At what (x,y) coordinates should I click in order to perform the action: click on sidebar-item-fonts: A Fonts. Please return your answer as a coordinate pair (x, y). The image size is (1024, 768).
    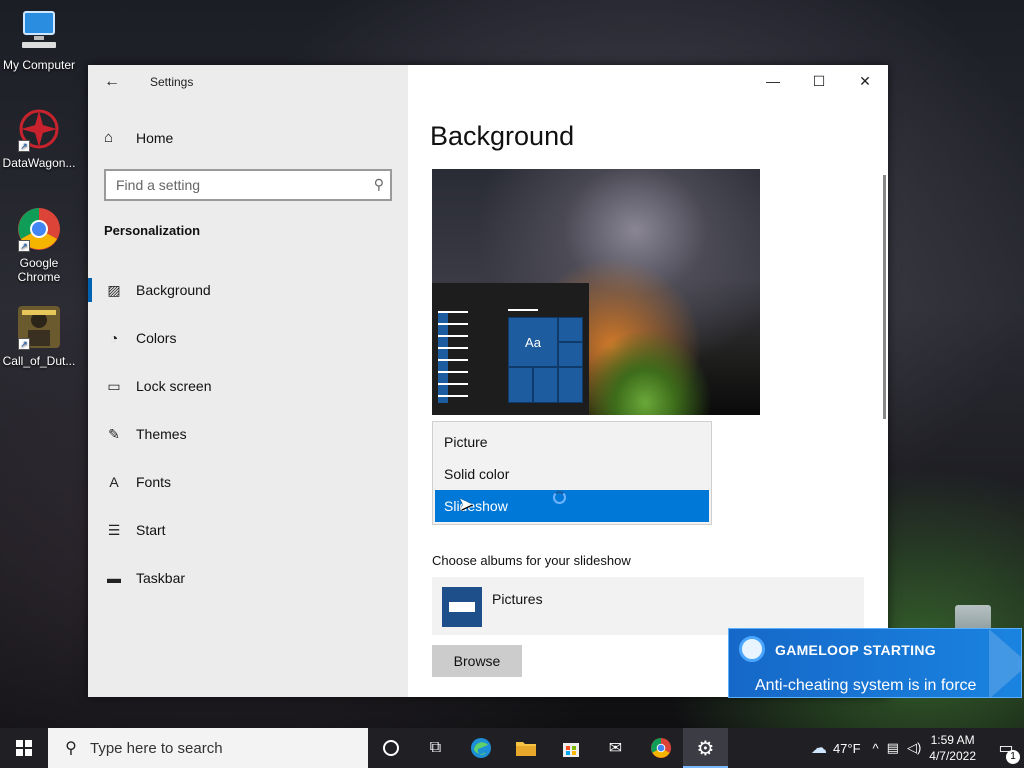
    Looking at the image, I should click on (248, 482).